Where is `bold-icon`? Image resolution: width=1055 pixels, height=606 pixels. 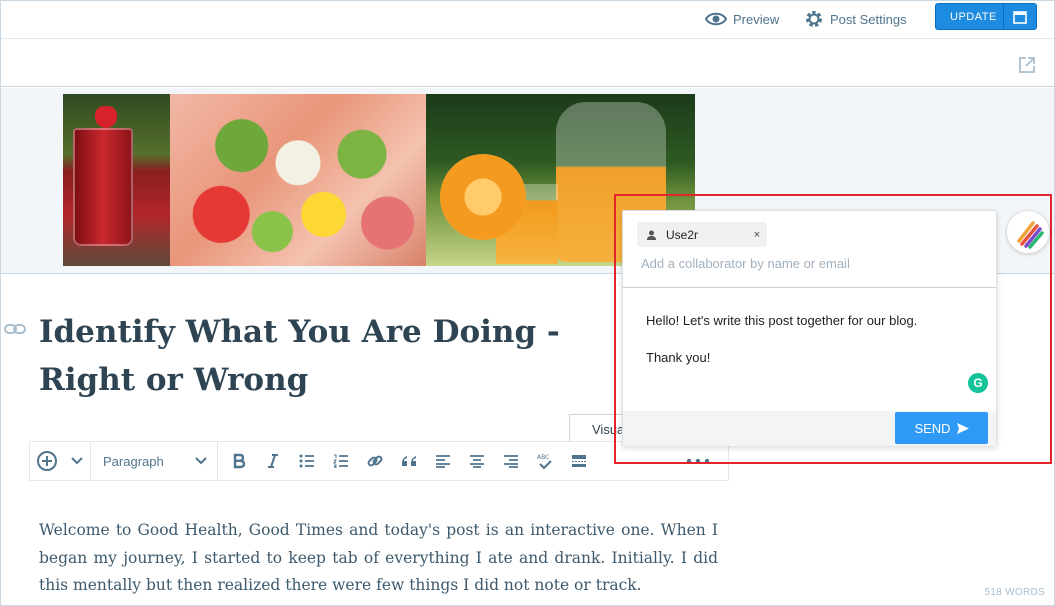 bold-icon is located at coordinates (239, 461).